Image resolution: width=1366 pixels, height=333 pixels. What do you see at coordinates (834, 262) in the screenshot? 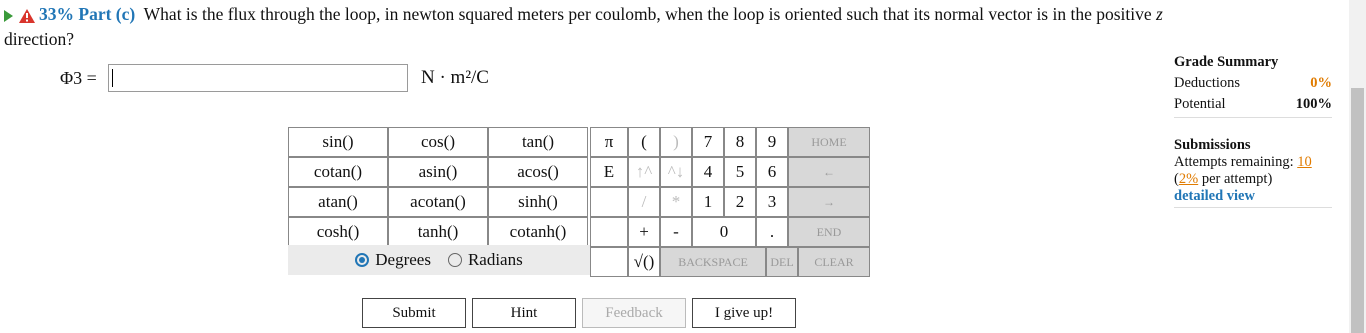
I see `key-clear: CLEAR` at bounding box center [834, 262].